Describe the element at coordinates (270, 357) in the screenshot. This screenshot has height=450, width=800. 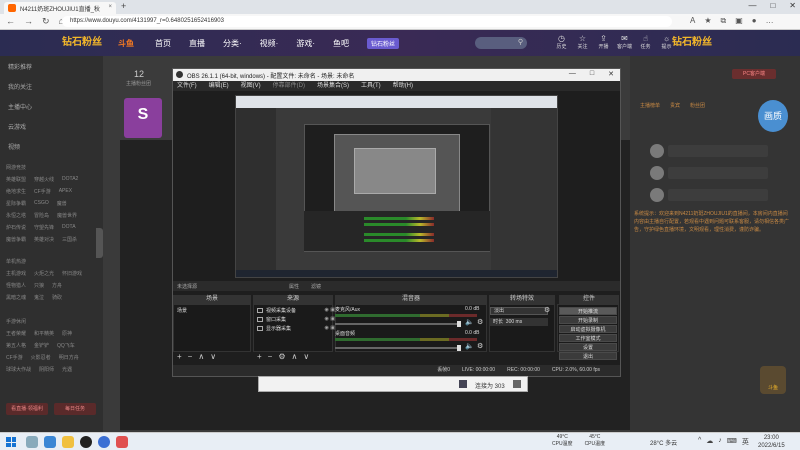
I see `remove-source-button: −` at that location.